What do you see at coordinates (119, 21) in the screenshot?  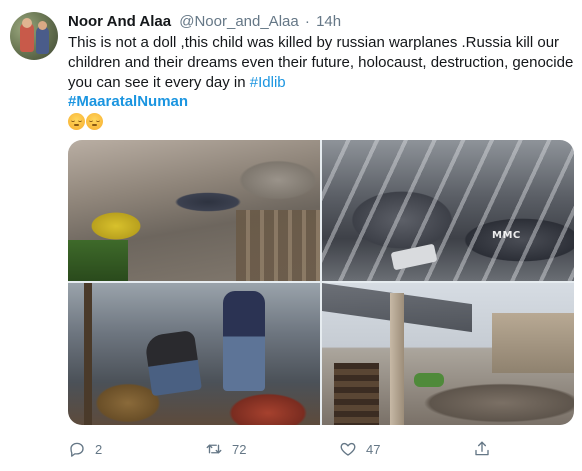 I see `display-name: Noor And Alaa` at bounding box center [119, 21].